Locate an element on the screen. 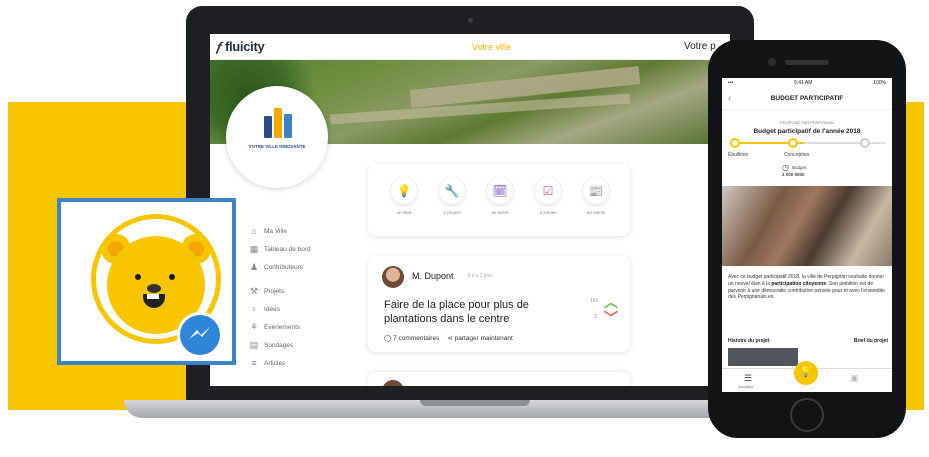 Image resolution: width=929 pixels, height=457 pixels. home-button is located at coordinates (807, 415).